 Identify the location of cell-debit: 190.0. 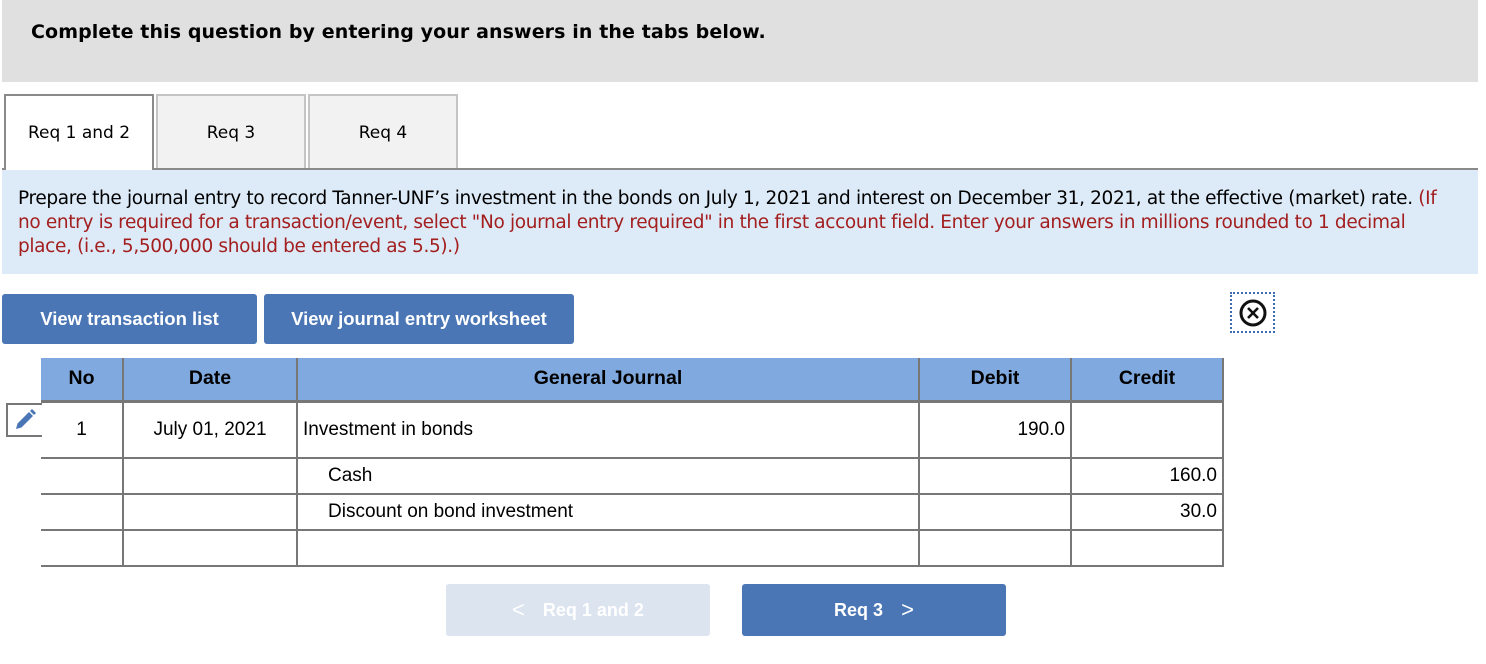
(995, 429).